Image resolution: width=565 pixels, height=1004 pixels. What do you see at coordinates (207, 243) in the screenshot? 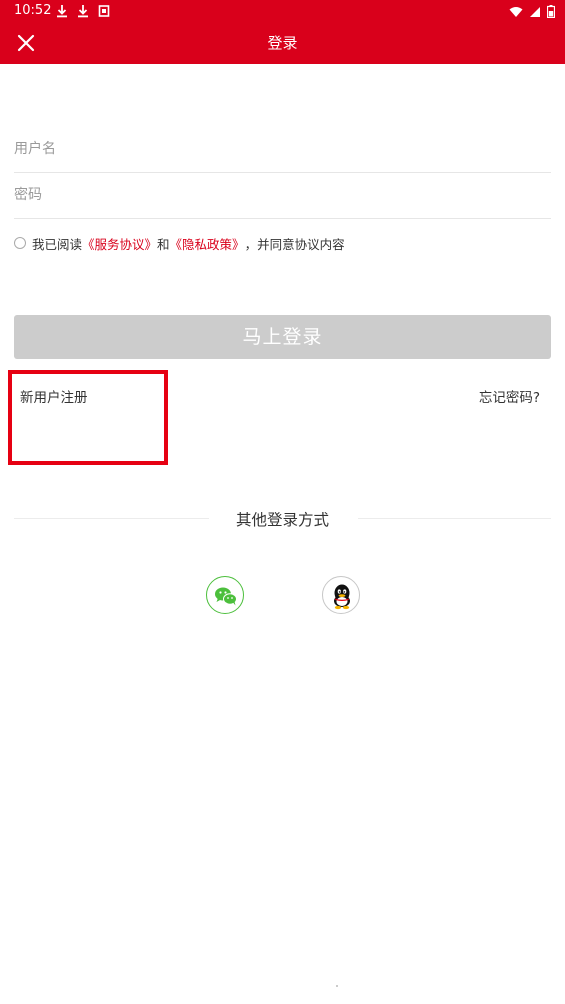
I see `privacy-policy-link: 《隐私政策》` at bounding box center [207, 243].